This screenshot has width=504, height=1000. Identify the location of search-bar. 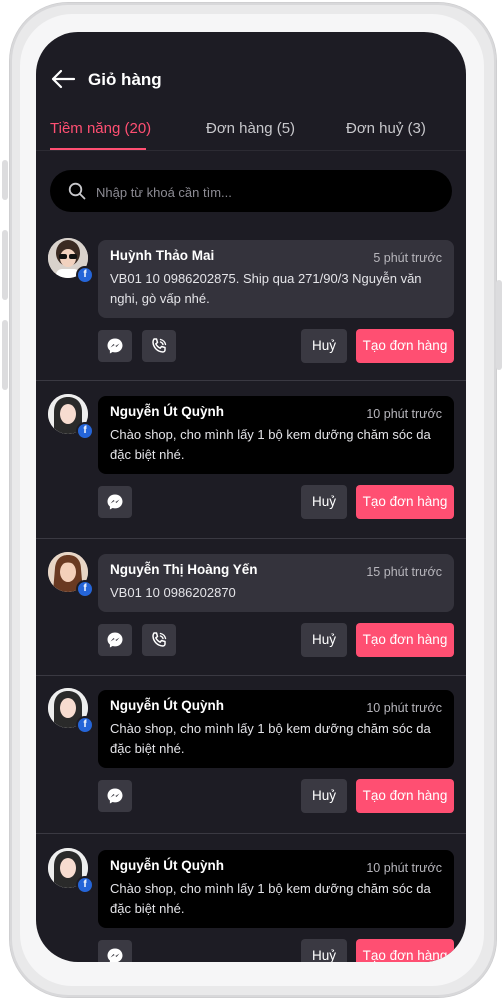
(251, 192).